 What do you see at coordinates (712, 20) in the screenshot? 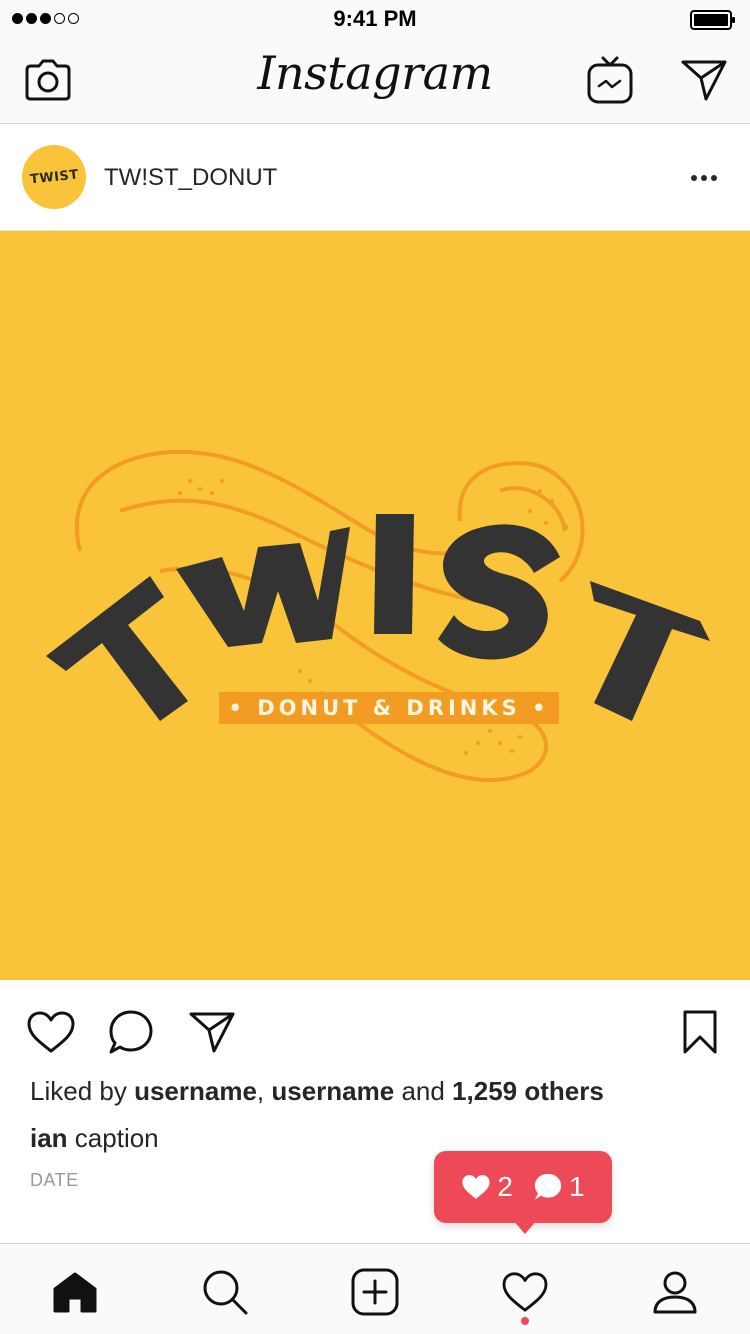
I see `battery-icon` at bounding box center [712, 20].